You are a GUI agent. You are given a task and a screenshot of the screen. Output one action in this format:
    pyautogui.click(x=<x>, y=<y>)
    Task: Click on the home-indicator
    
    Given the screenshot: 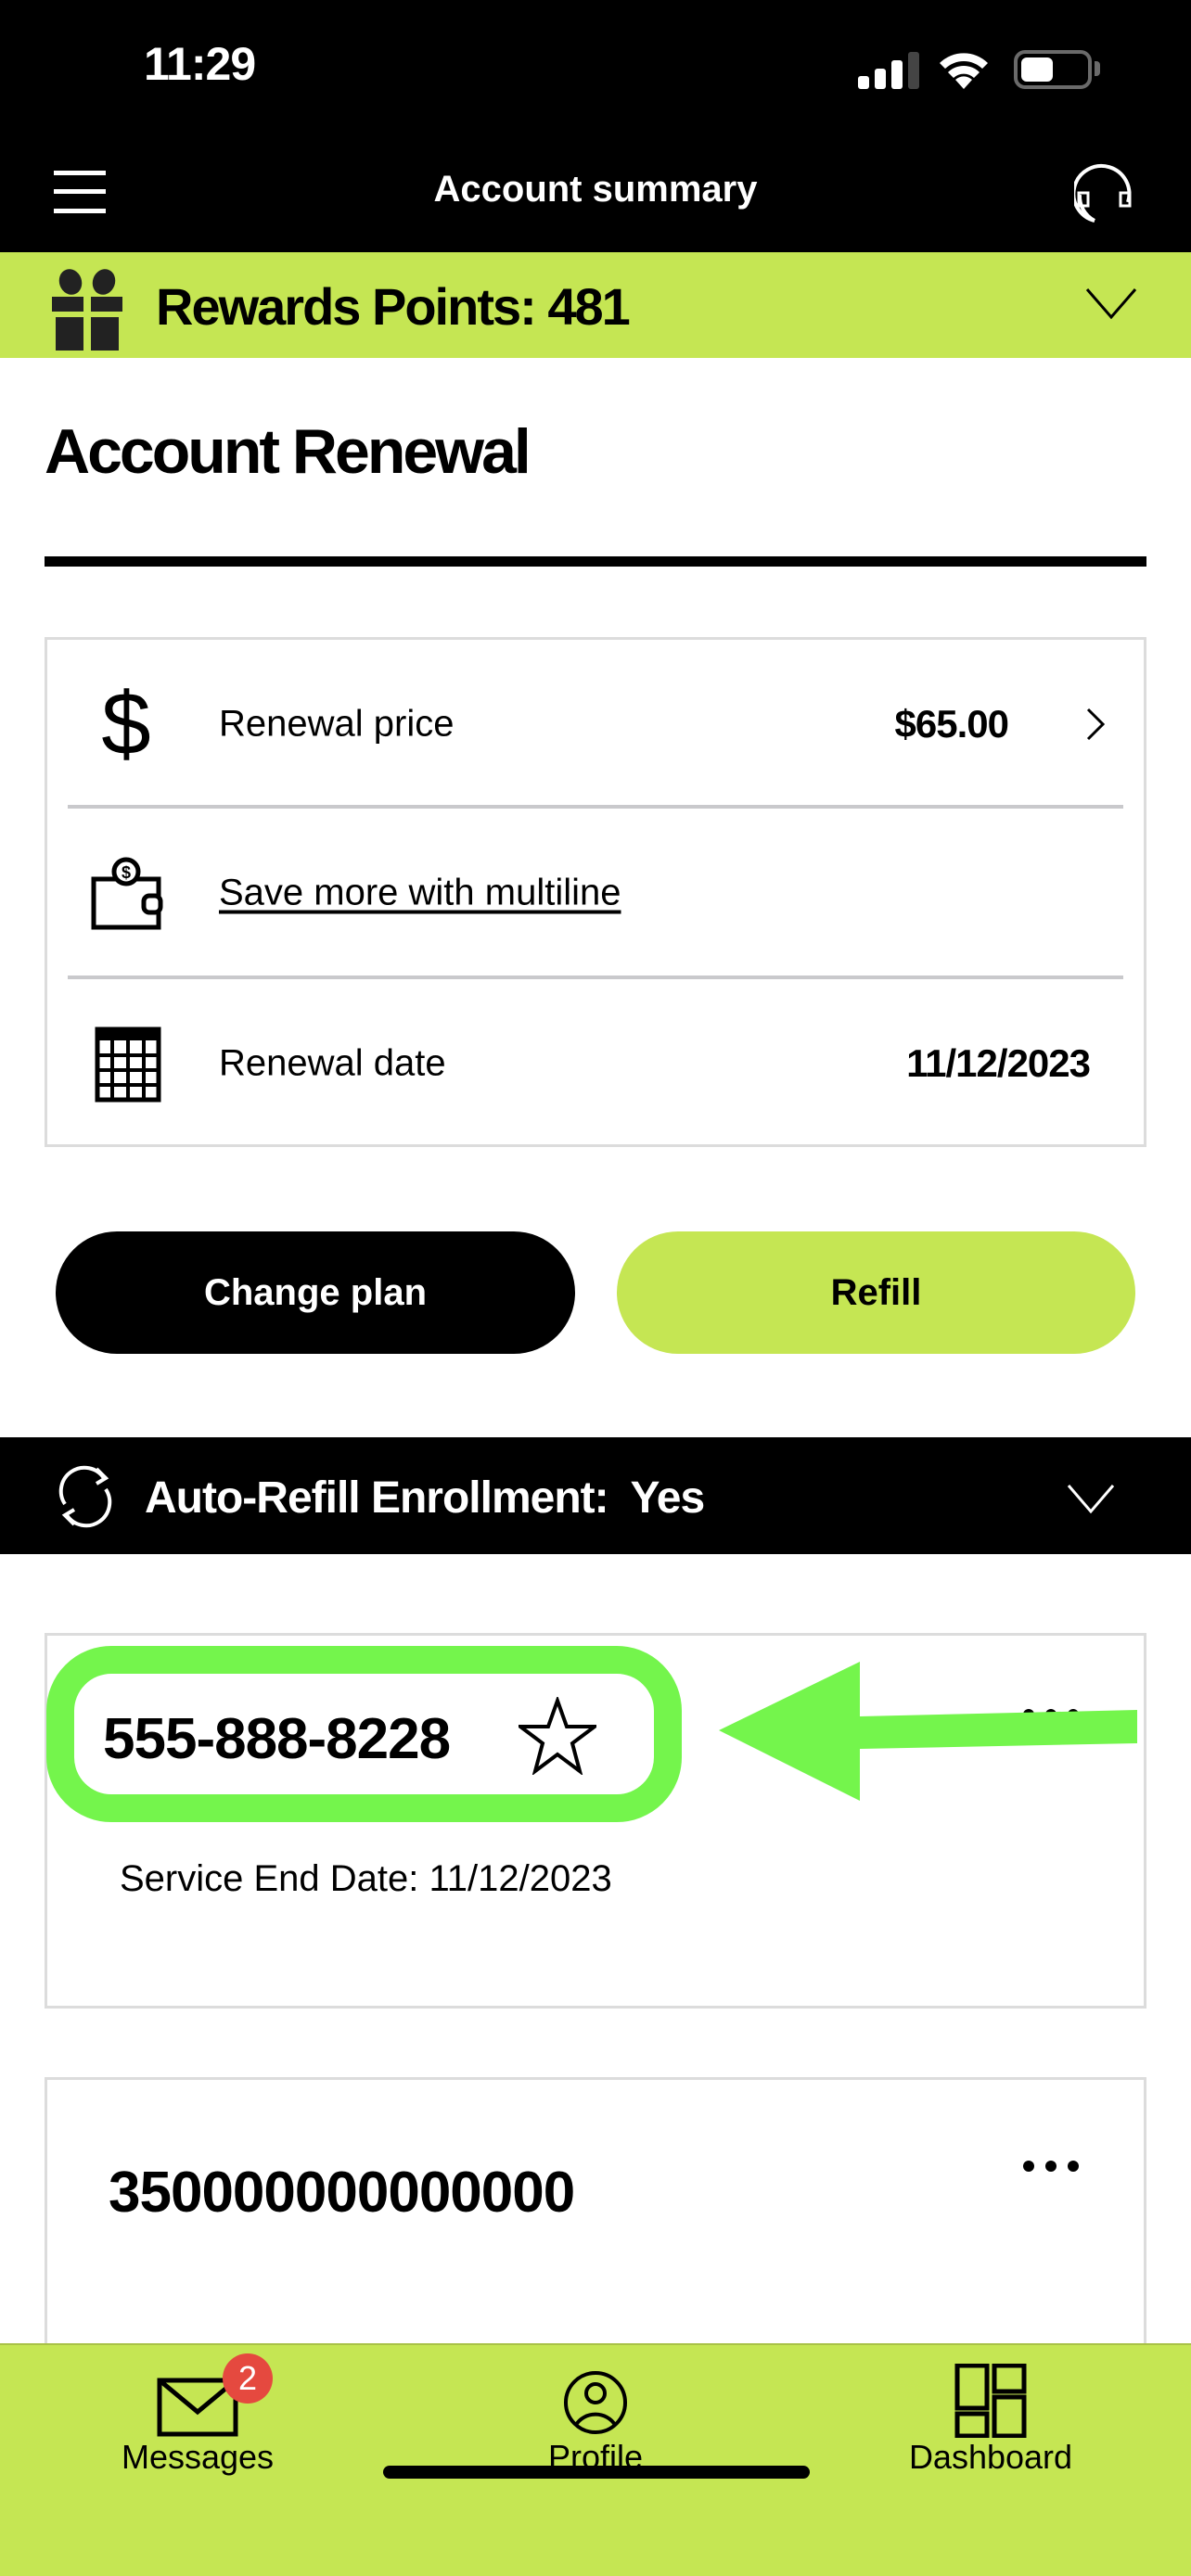 What is the action you would take?
    pyautogui.click(x=597, y=2473)
    